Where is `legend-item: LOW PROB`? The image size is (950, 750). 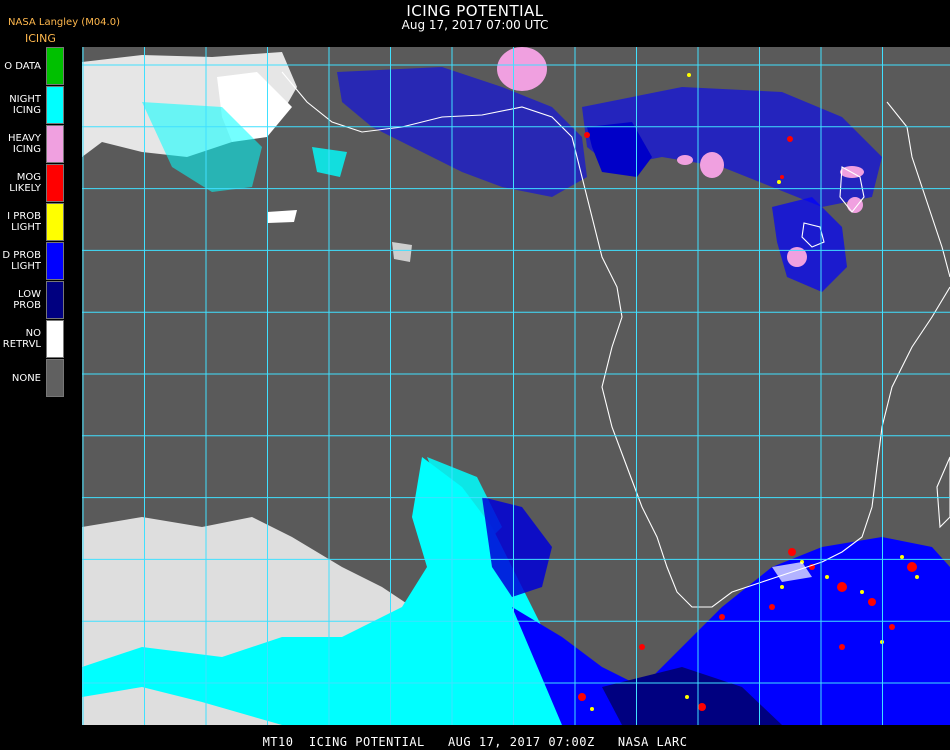 legend-item: LOW PROB is located at coordinates (33, 300).